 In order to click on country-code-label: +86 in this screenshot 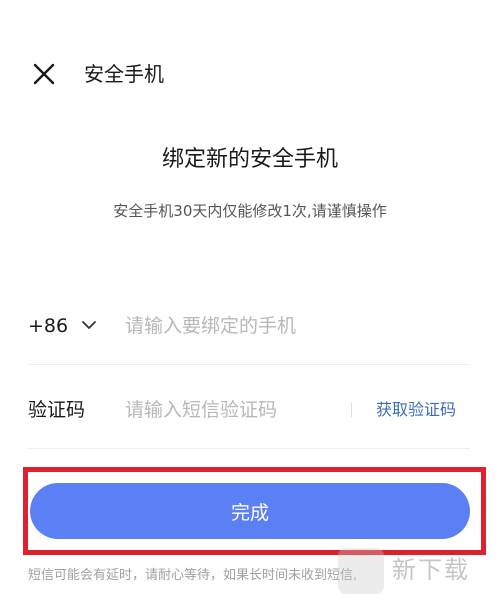, I will do `click(48, 326)`.